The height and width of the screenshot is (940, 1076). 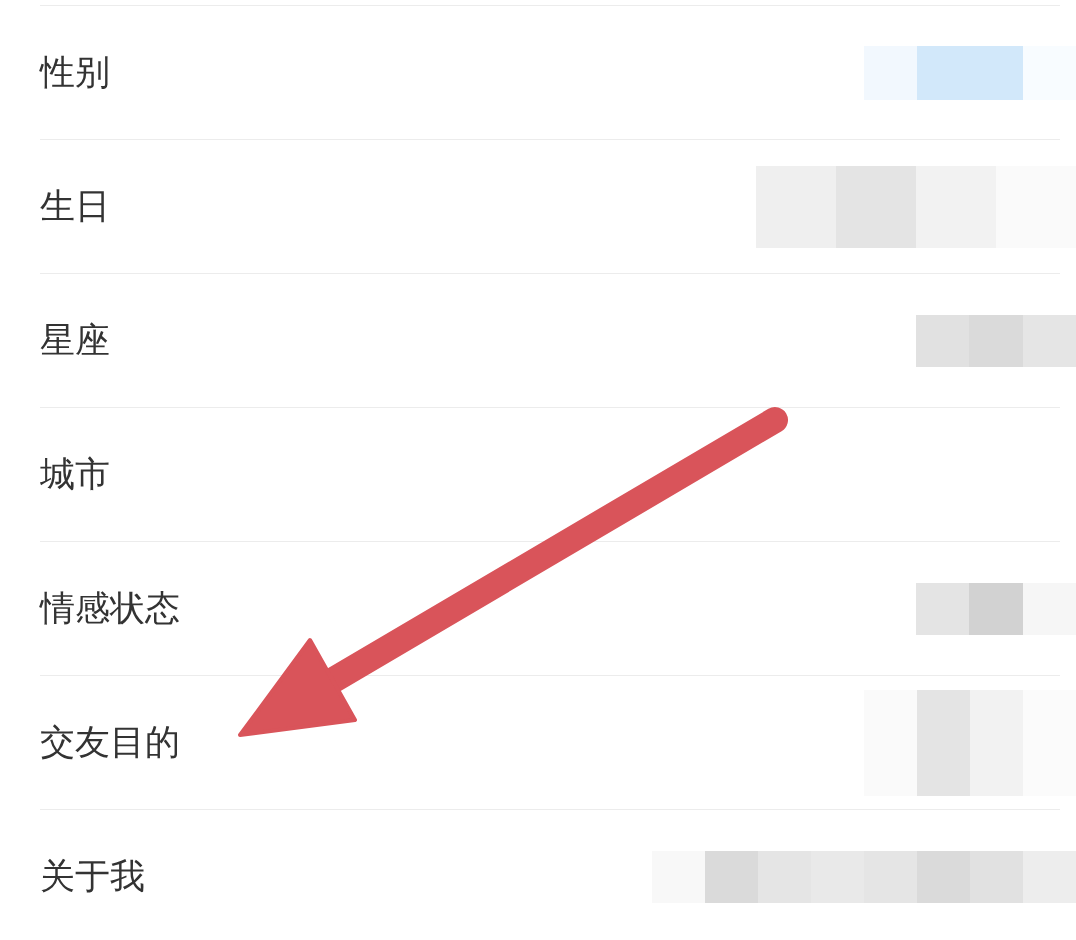 What do you see at coordinates (75, 340) in the screenshot?
I see `row-label: 星座` at bounding box center [75, 340].